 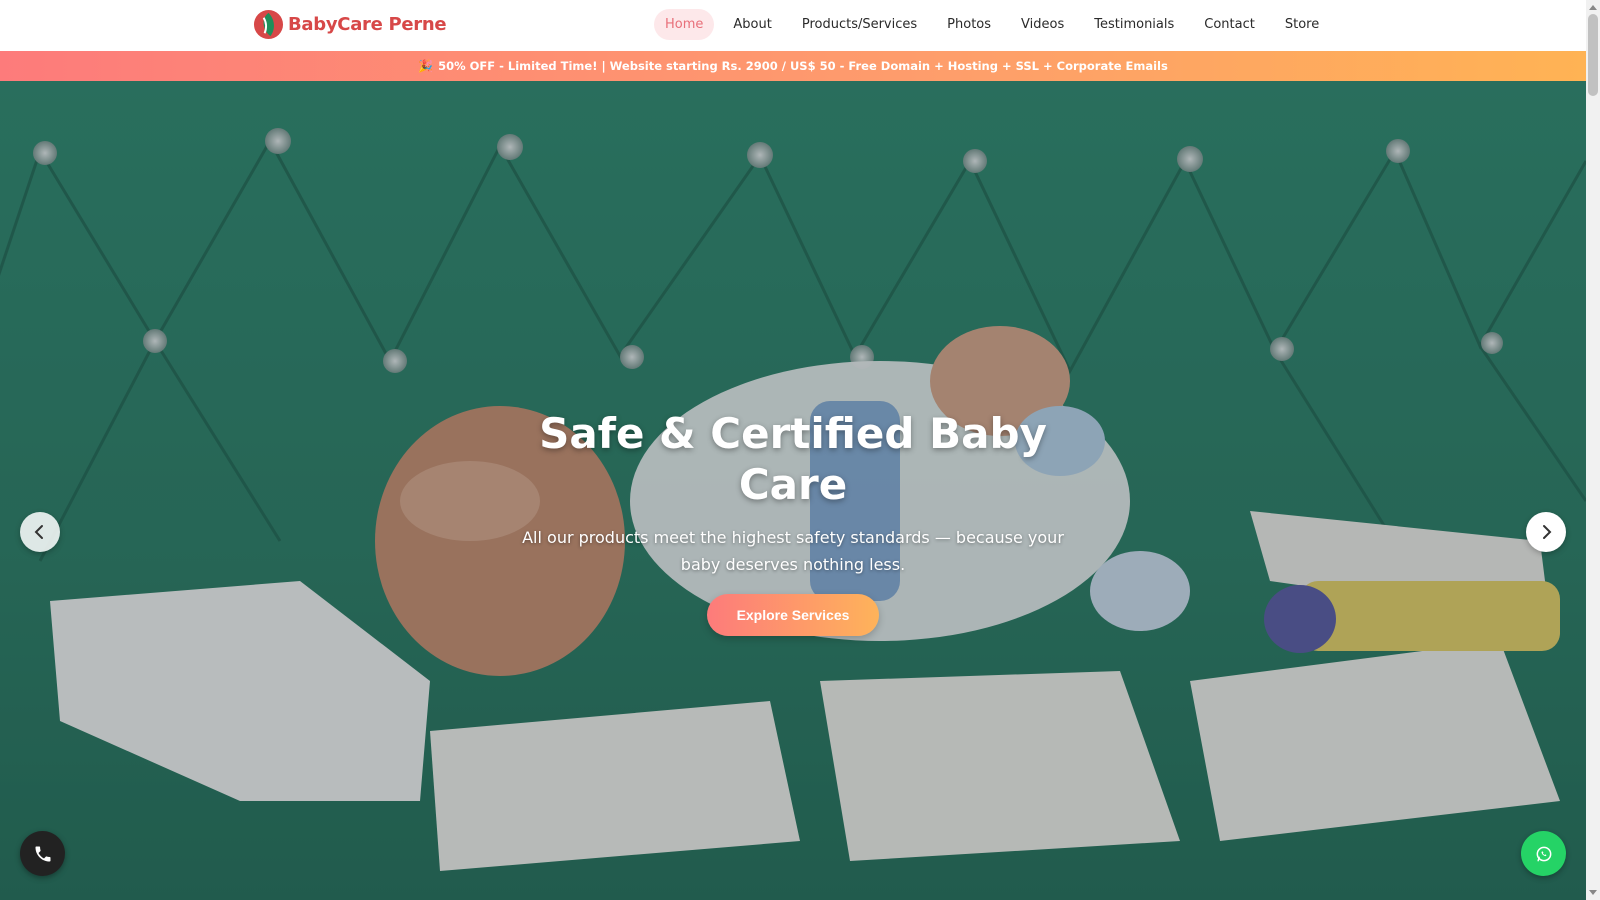 I want to click on nav-testimonials: Testimonials, so click(x=1134, y=24).